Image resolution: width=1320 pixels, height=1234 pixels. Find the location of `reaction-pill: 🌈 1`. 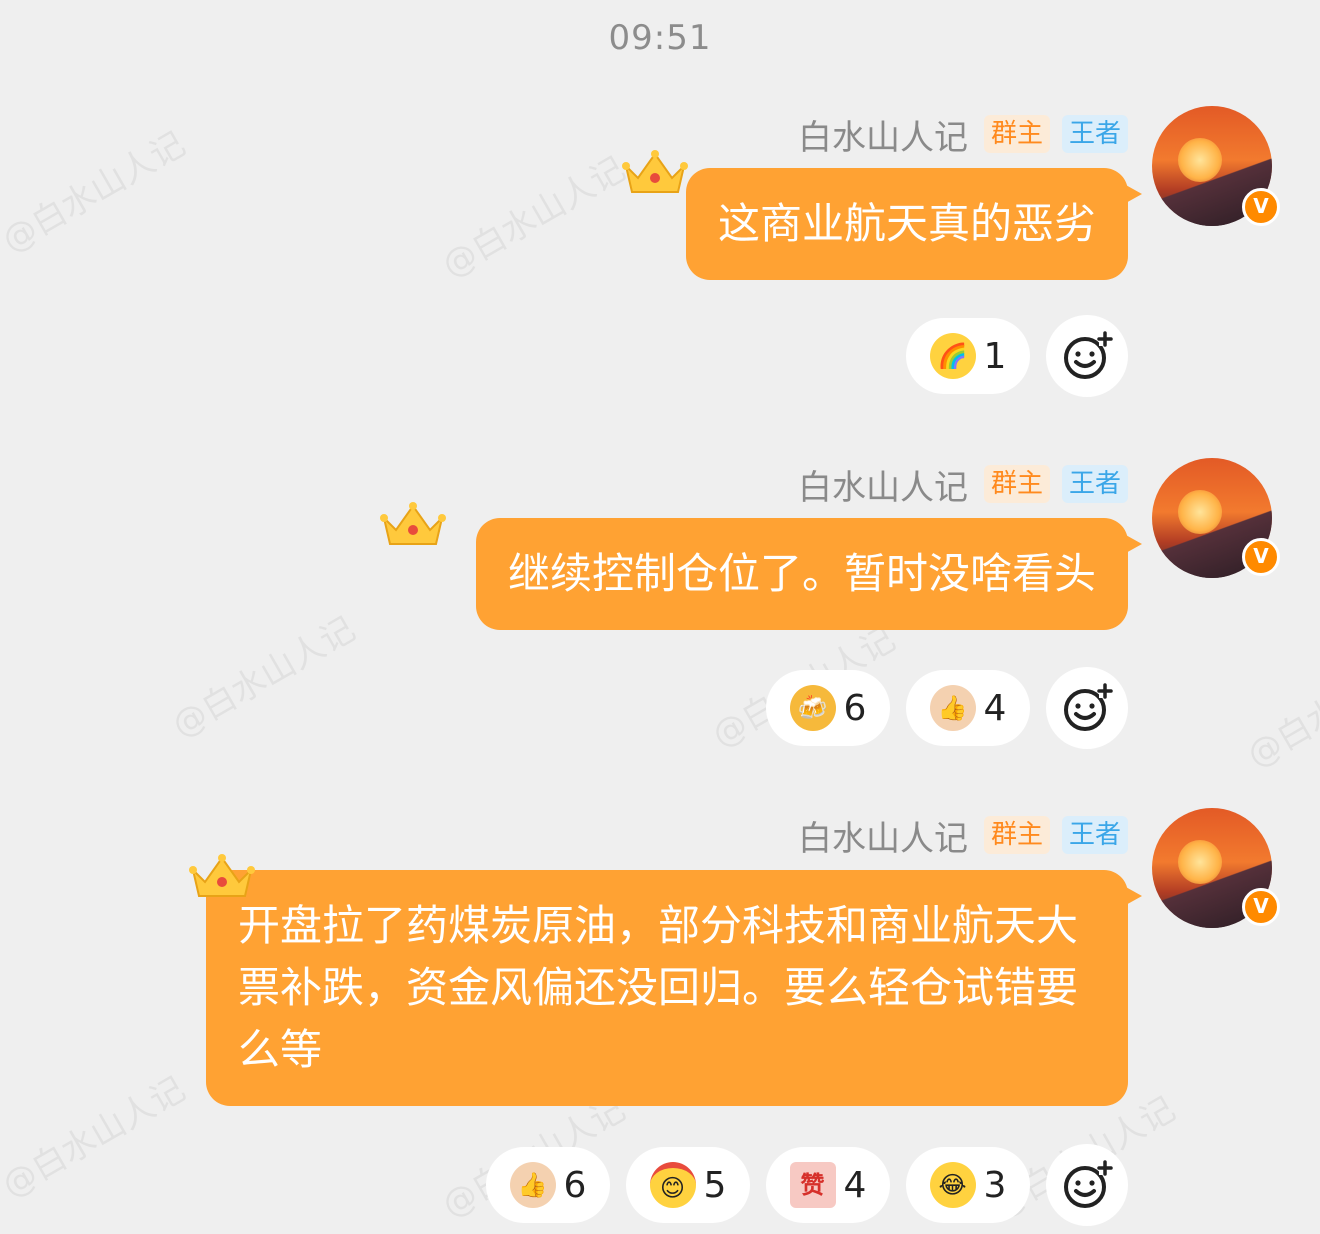

reaction-pill: 🌈 1 is located at coordinates (968, 356).